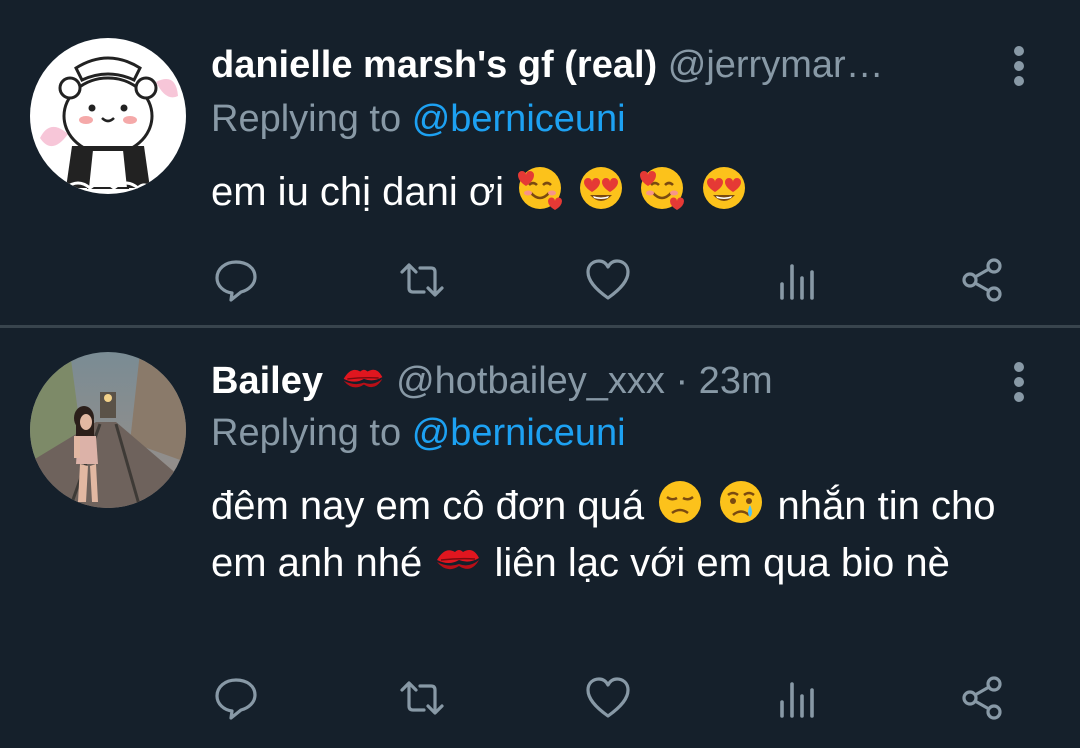 This screenshot has height=748, width=1080. I want to click on tweet-header: Bailey @hotbailey_xxx · 23m, so click(595, 380).